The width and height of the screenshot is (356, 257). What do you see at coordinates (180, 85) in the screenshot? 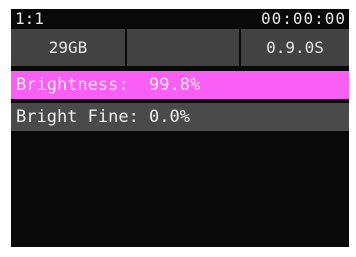
I see `menu-item-brightness: Brightness: 99.8%` at bounding box center [180, 85].